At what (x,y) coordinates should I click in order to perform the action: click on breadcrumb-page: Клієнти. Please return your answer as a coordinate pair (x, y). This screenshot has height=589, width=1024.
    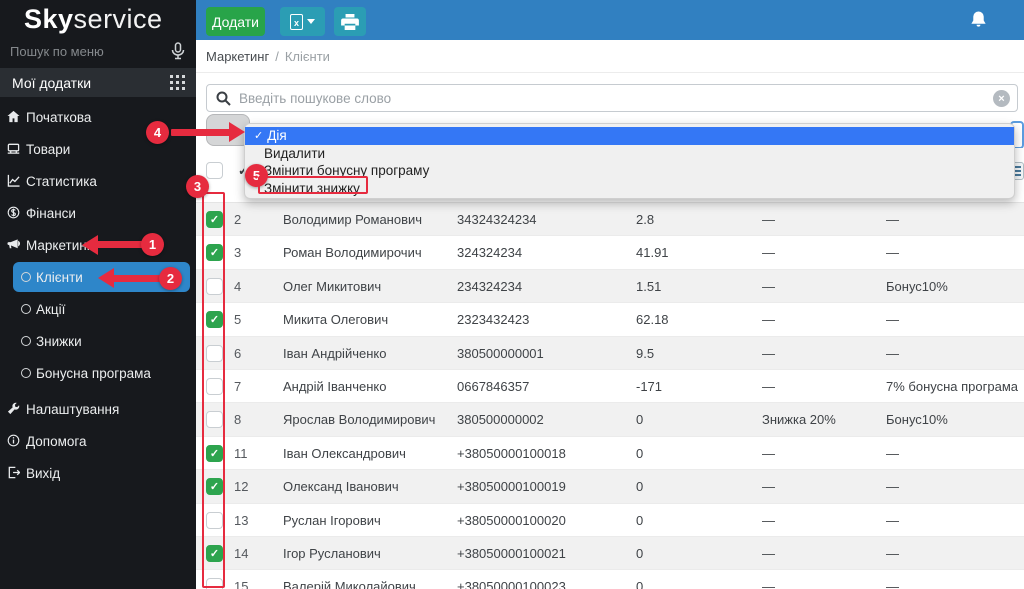
    Looking at the image, I should click on (307, 56).